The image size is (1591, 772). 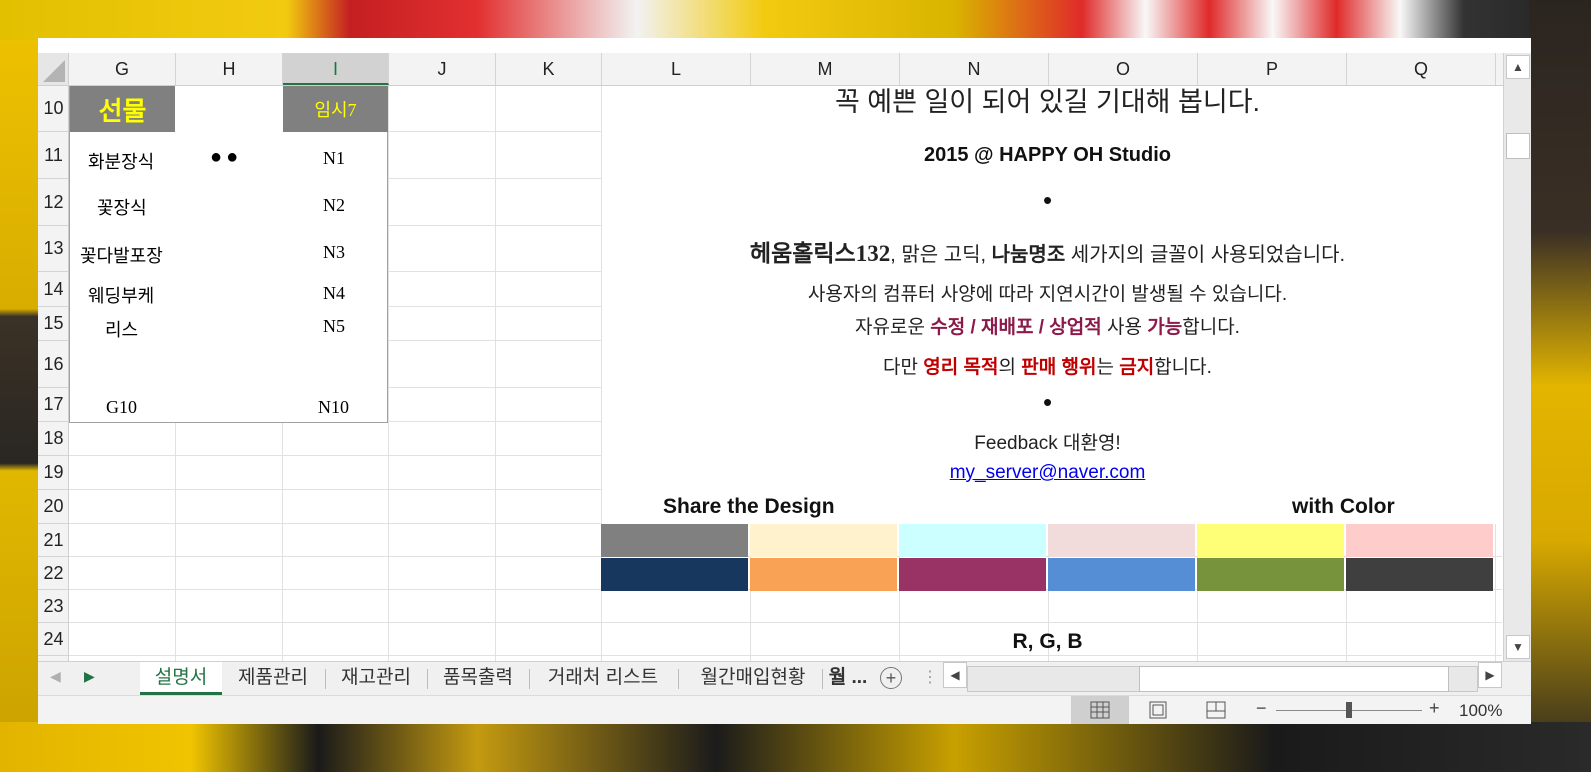 I want to click on feedback-text: Feedback 대환영!, so click(x=1047, y=441).